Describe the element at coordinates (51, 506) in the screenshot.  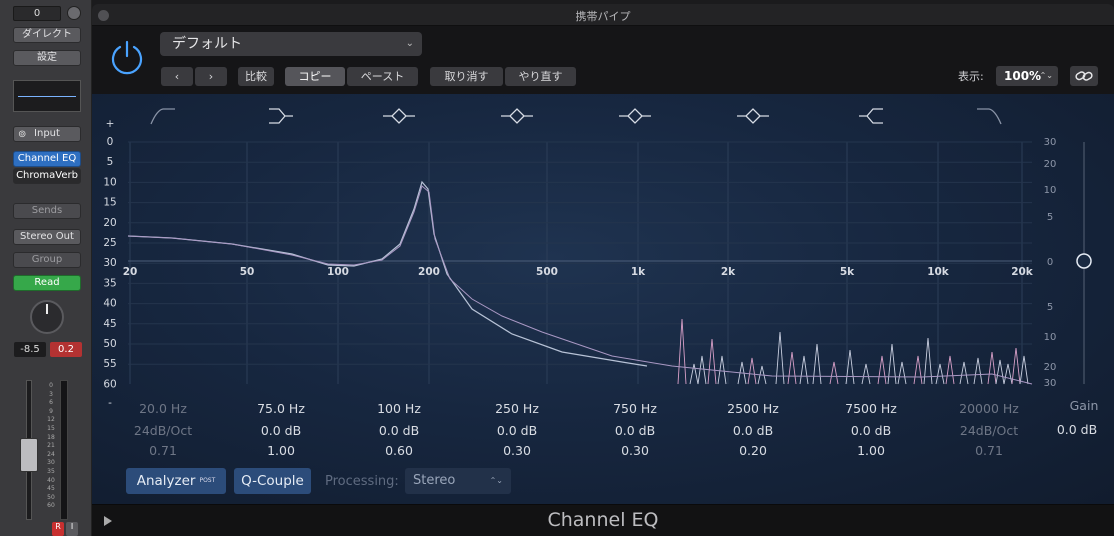
I see `fader-scale-tick: 60` at that location.